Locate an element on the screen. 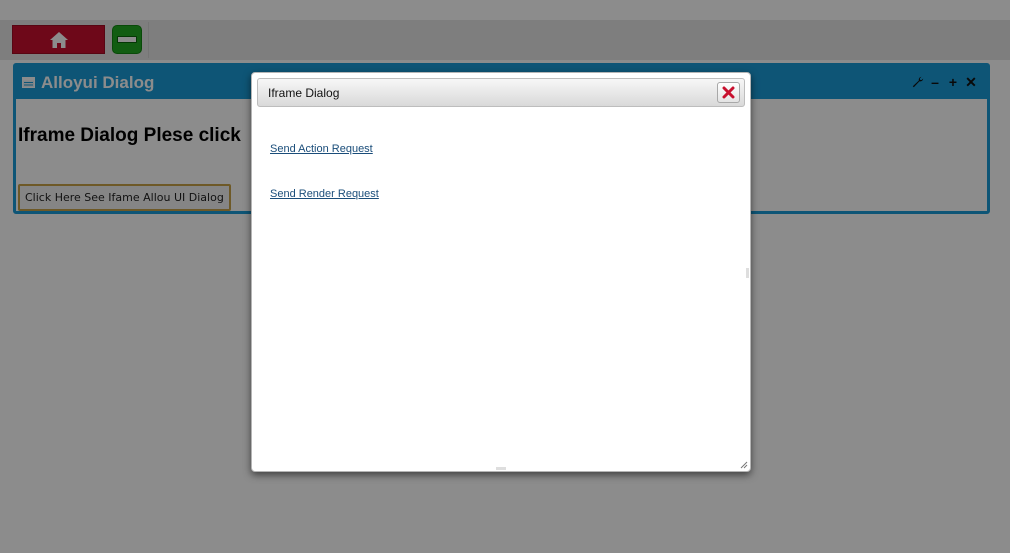  dialog-title: Iframe Dialog is located at coordinates (304, 93).